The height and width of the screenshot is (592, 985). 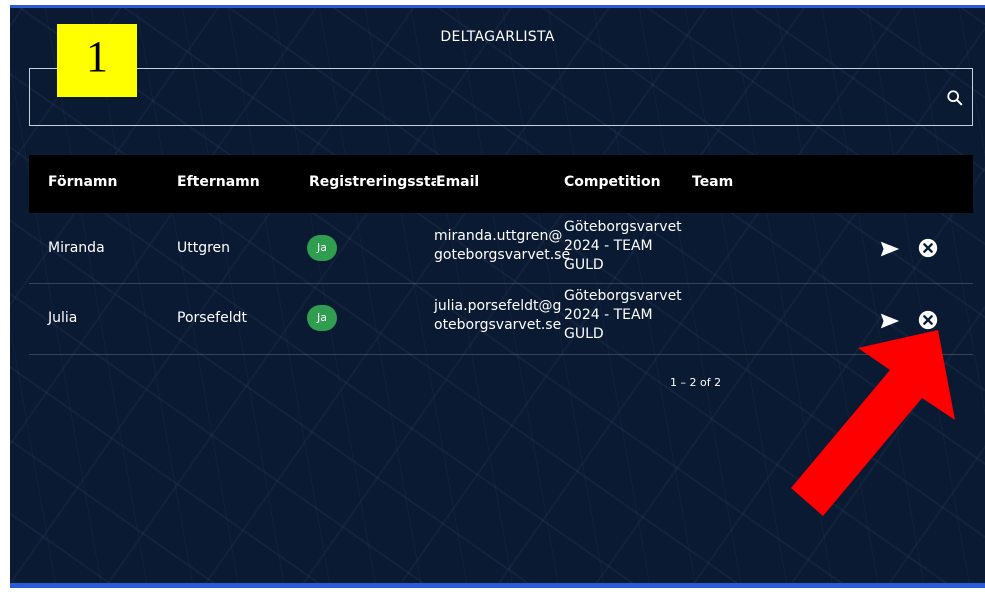 I want to click on pagination-range: 1 – 2 of 2, so click(x=696, y=382).